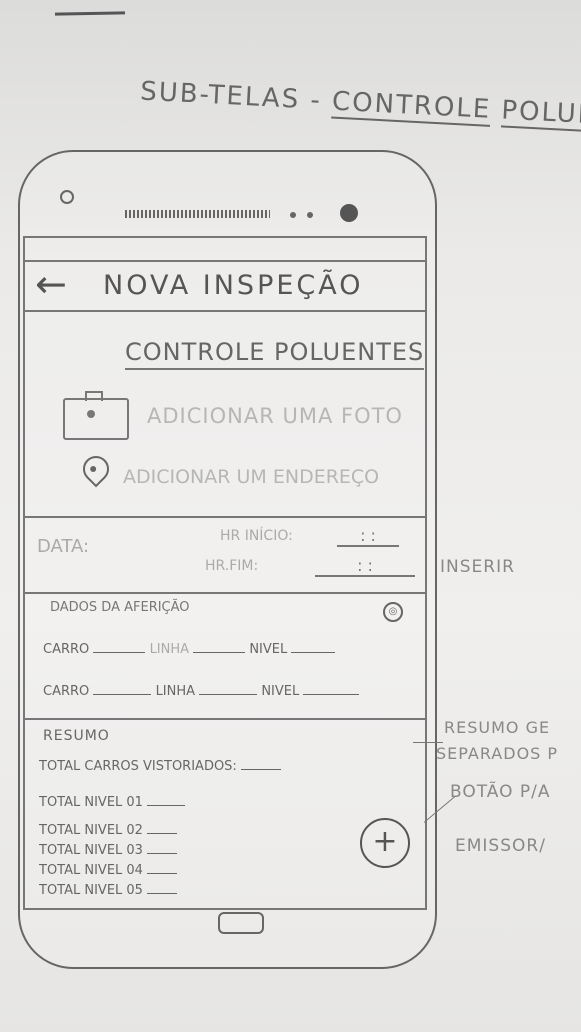  Describe the element at coordinates (91, 890) in the screenshot. I see `total-level-label: TOTAL NIVEL 05` at that location.